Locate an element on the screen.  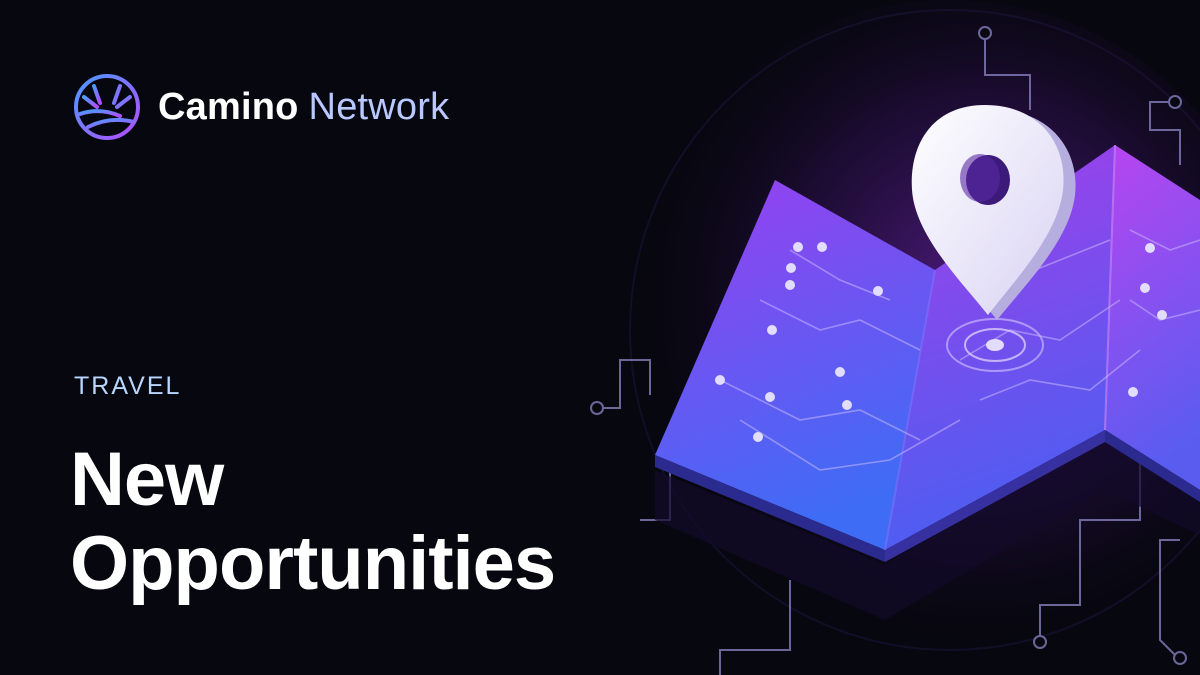
brand-name-secondary: Network is located at coordinates (379, 106).